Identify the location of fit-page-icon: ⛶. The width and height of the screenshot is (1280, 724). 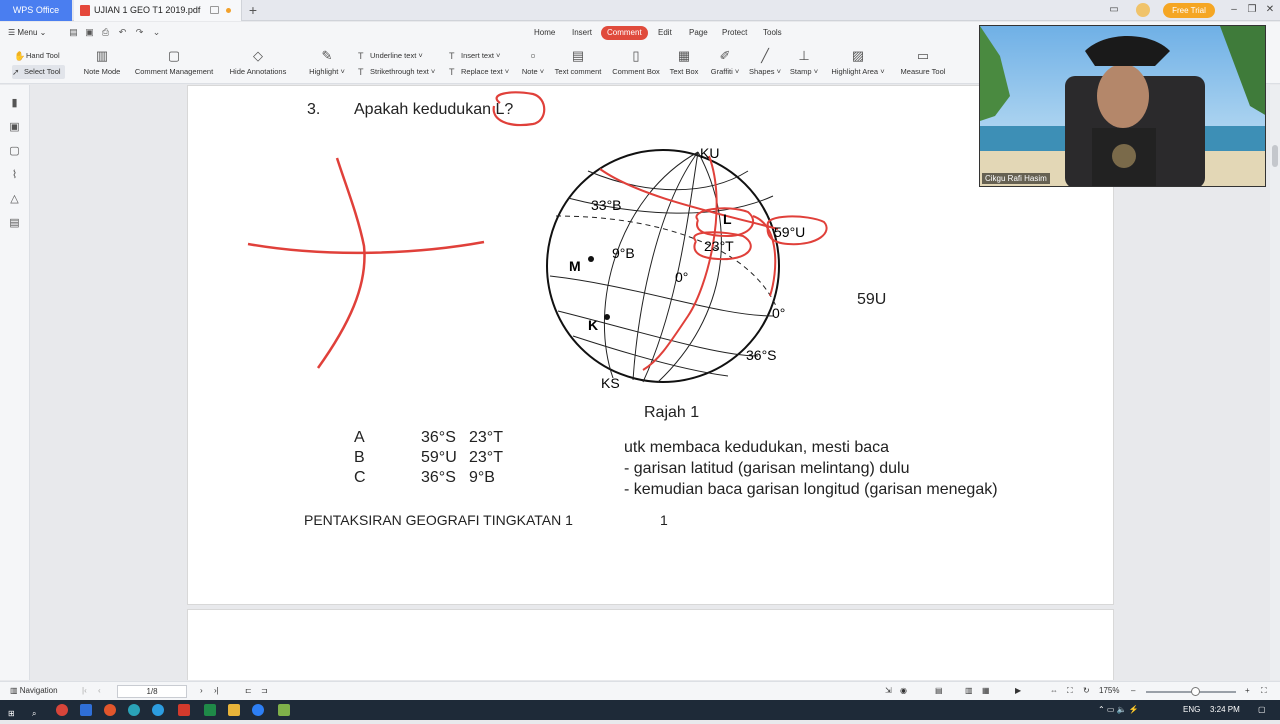
(1070, 691).